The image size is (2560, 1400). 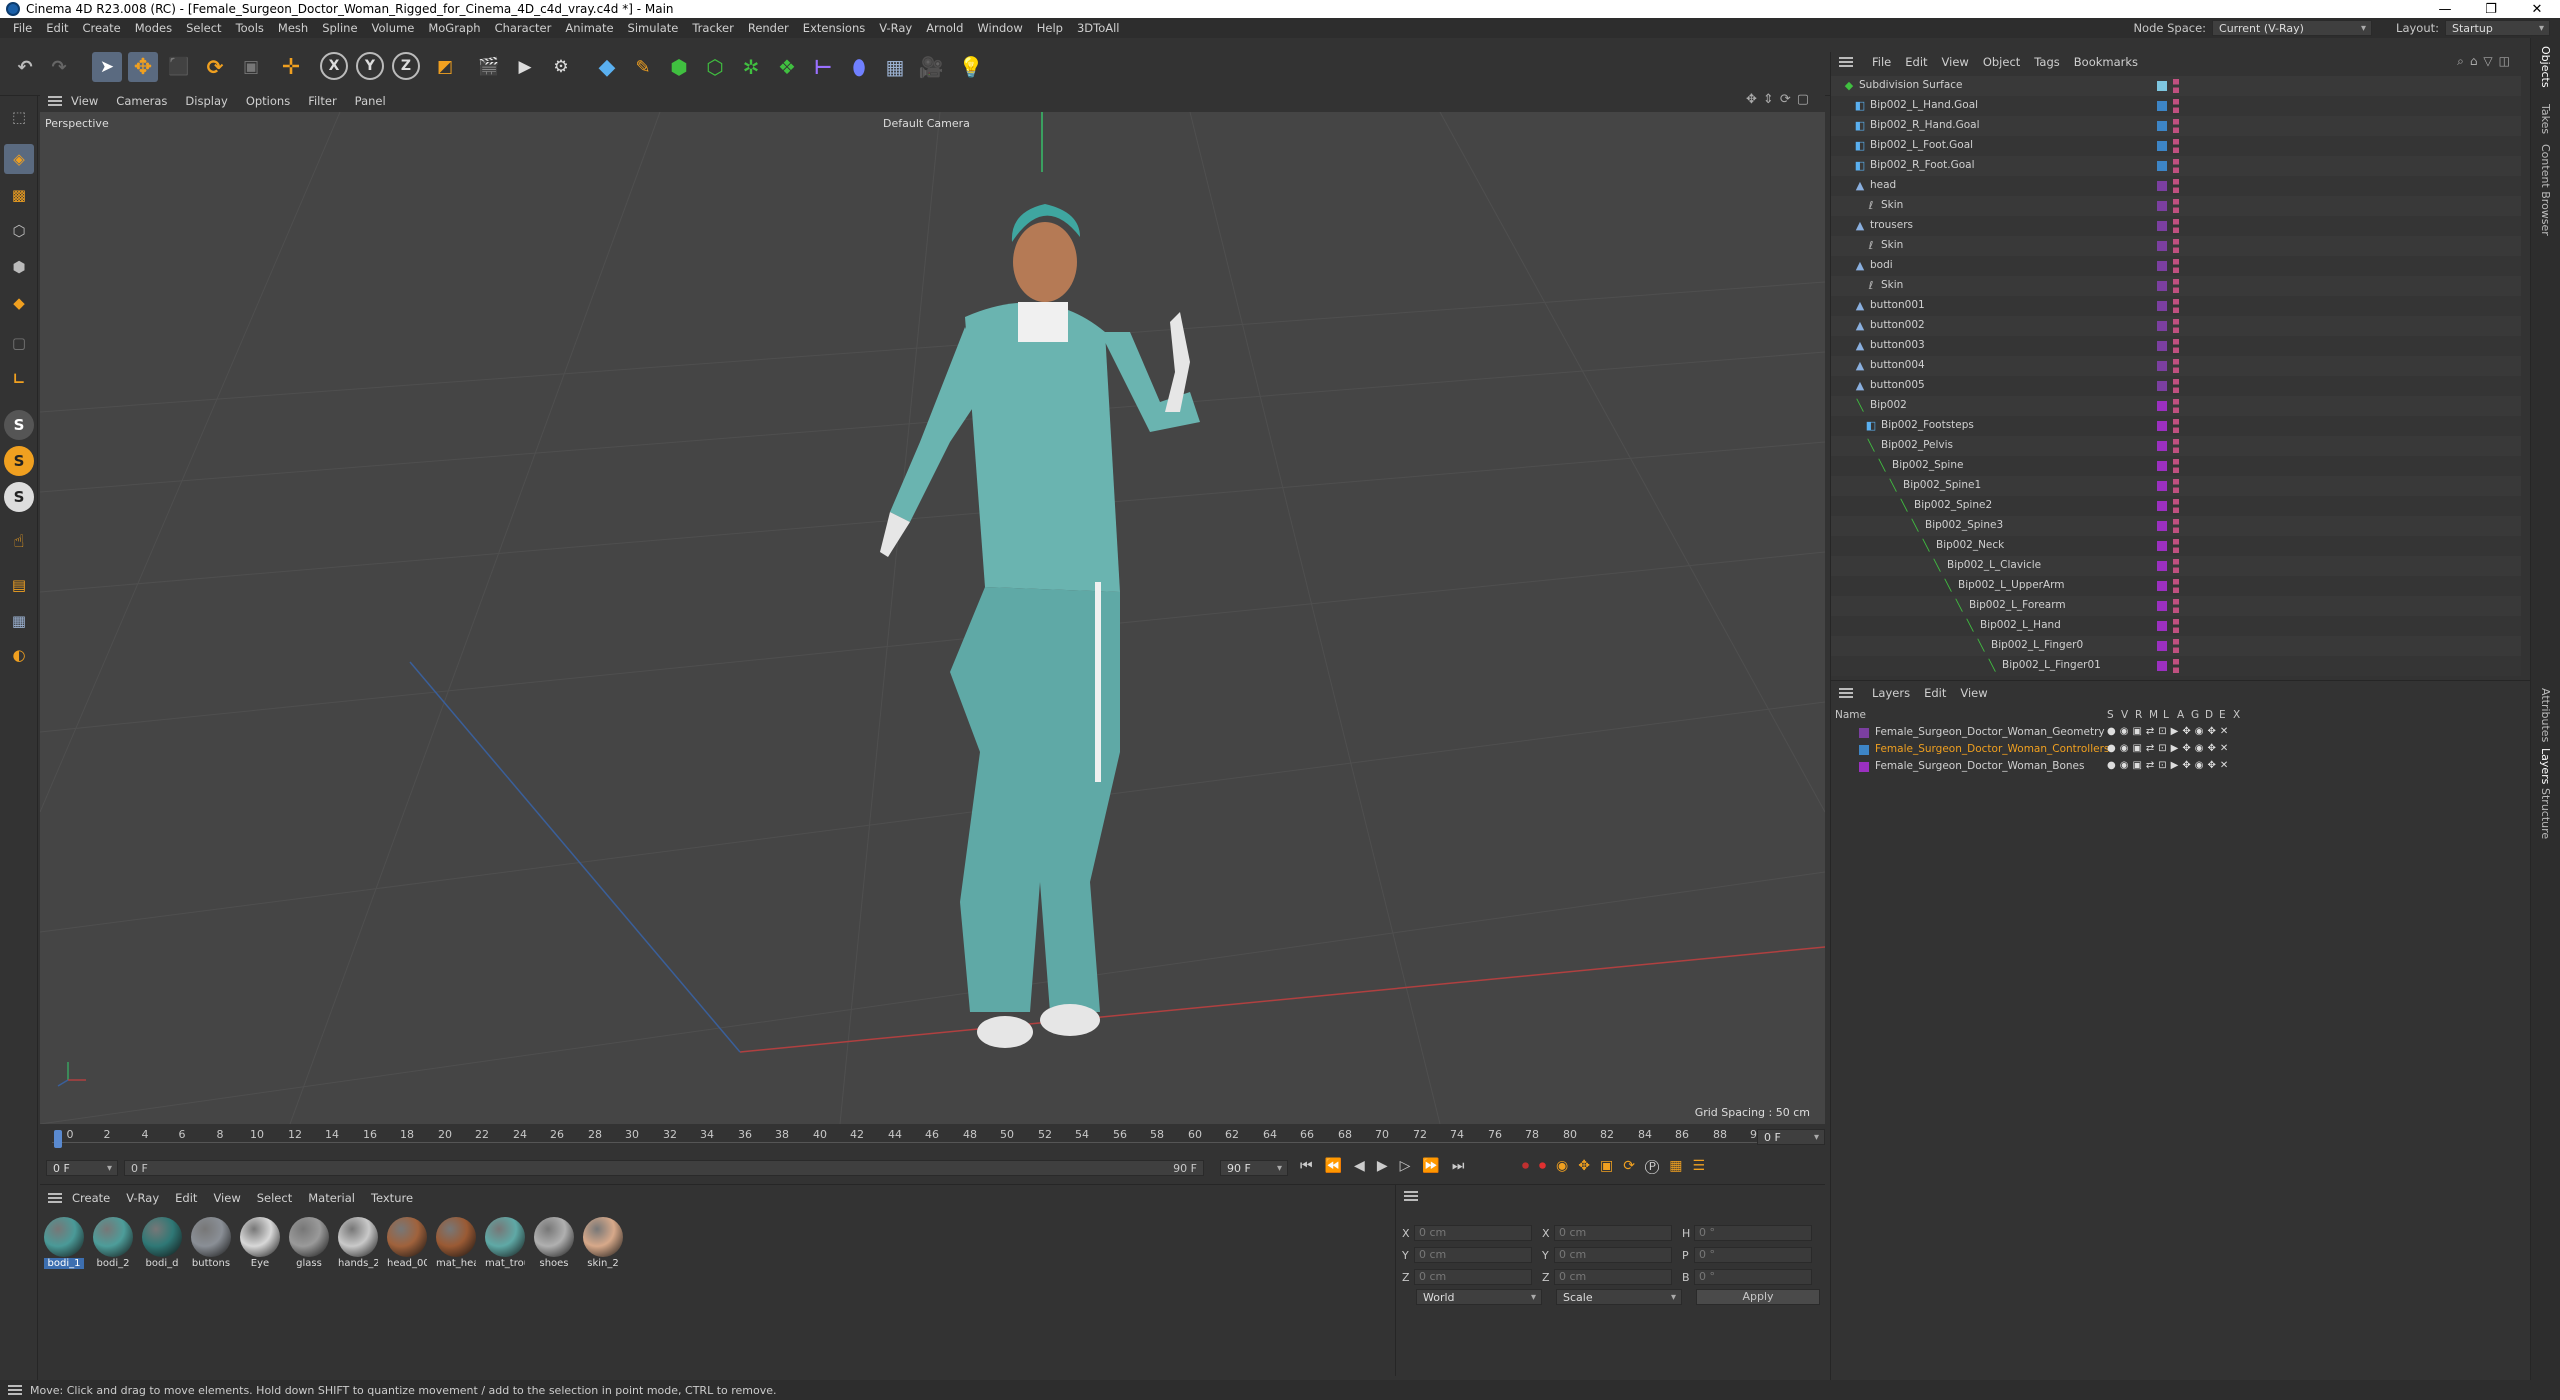 I want to click on current-frame-right-field: 0 F, so click(x=1791, y=1137).